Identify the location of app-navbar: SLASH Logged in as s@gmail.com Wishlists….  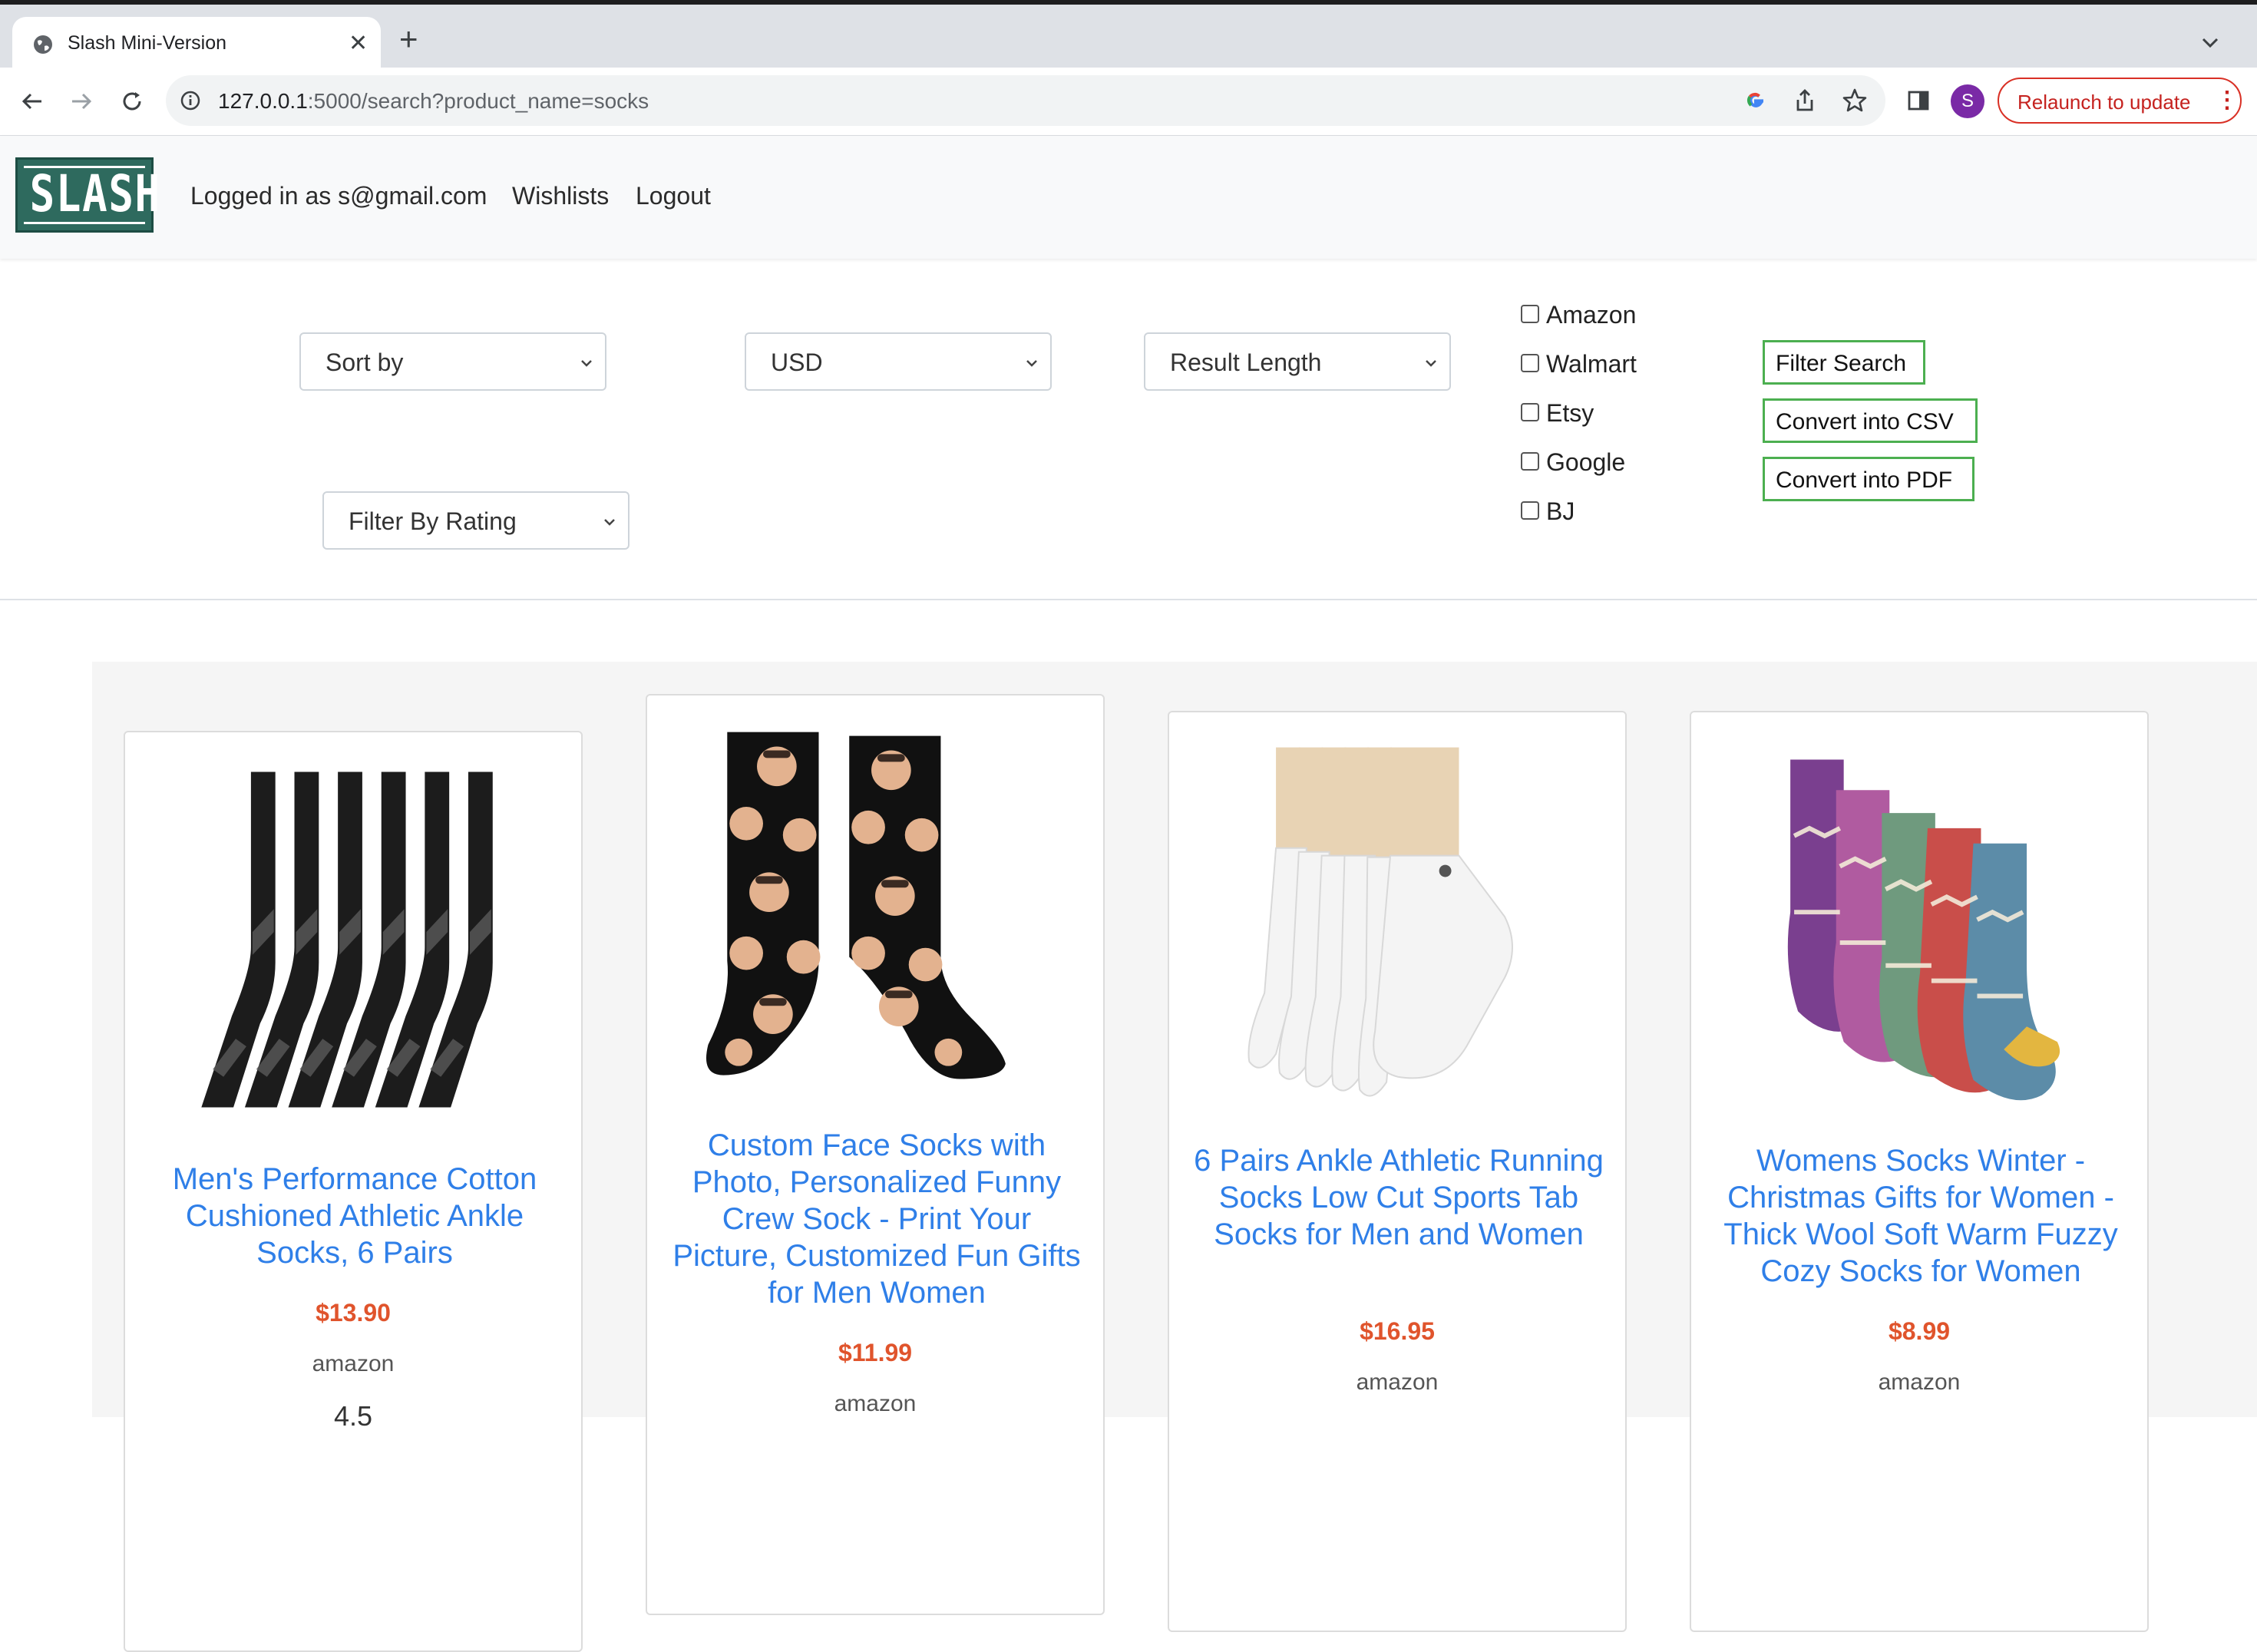
(1128, 197).